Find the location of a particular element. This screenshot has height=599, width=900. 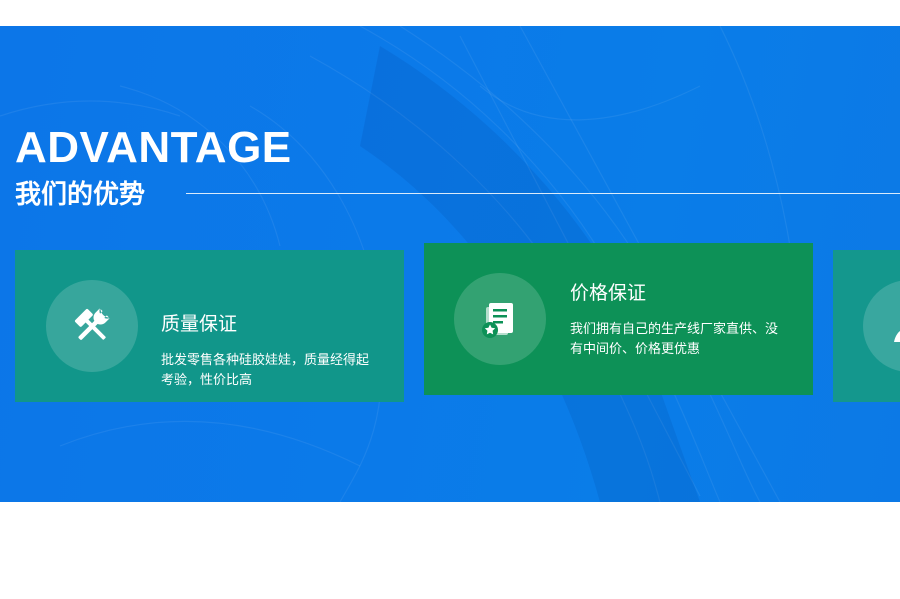

advantage-heading-en: ADVANTAGE is located at coordinates (153, 147).